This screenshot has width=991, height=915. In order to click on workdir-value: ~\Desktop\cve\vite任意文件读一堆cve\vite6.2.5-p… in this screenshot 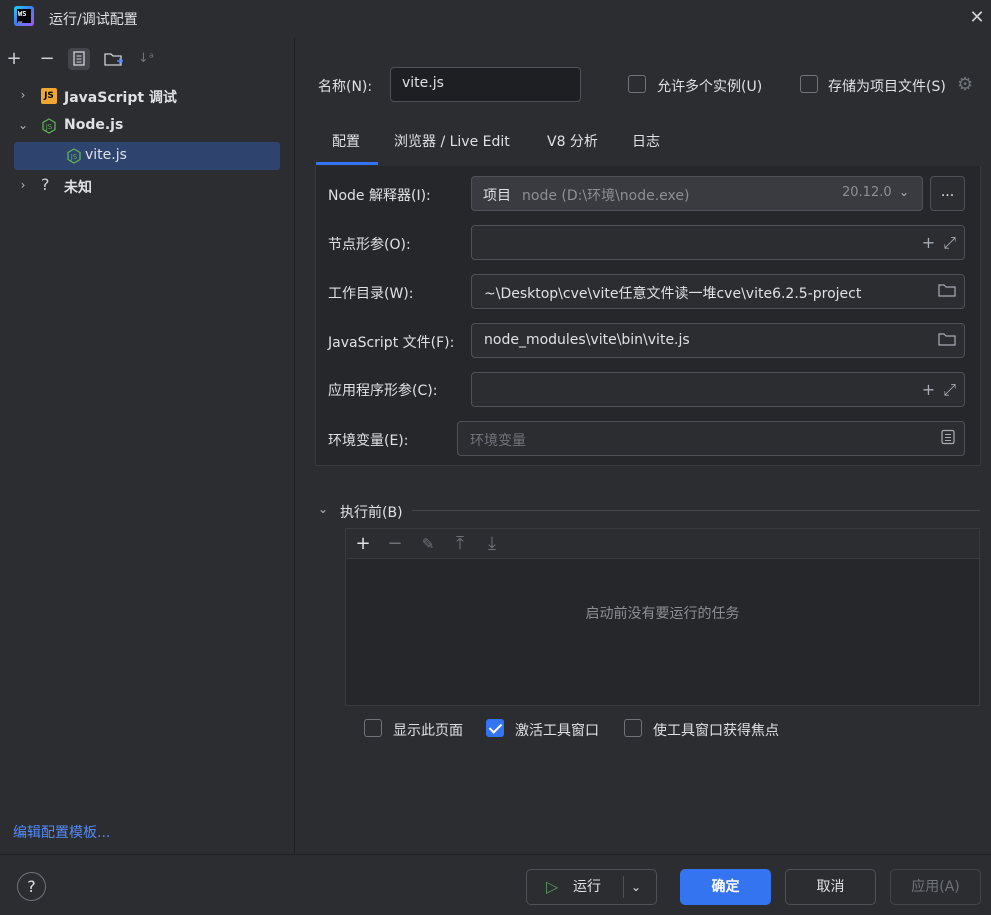, I will do `click(673, 294)`.